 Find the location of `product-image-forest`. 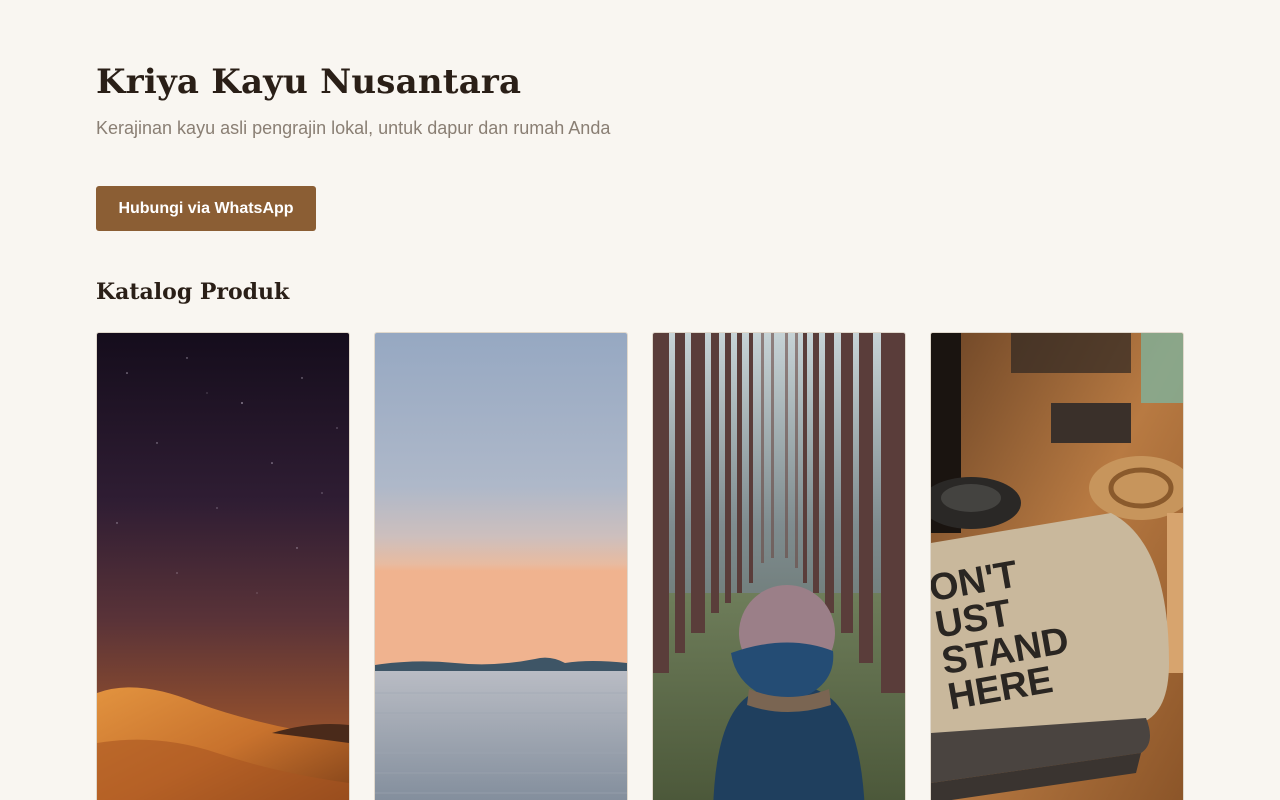

product-image-forest is located at coordinates (779, 566).